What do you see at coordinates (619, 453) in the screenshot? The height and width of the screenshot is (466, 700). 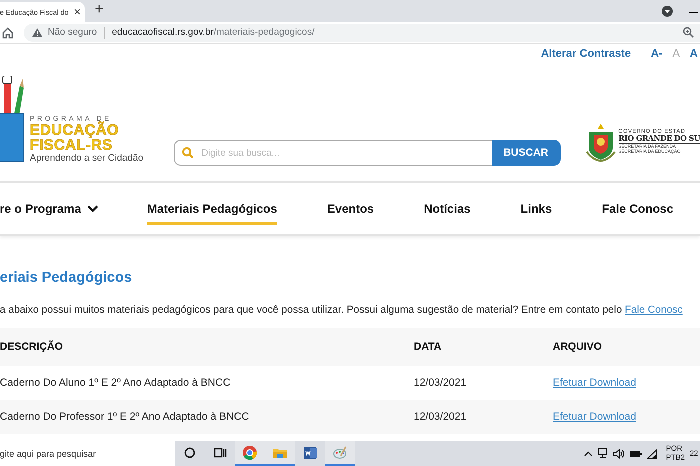 I see `speaker-icon` at bounding box center [619, 453].